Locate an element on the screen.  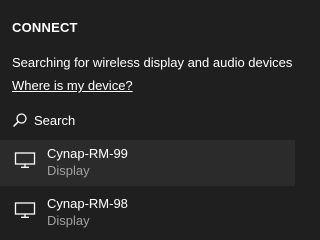
panel-title: CONNECT is located at coordinates (45, 27).